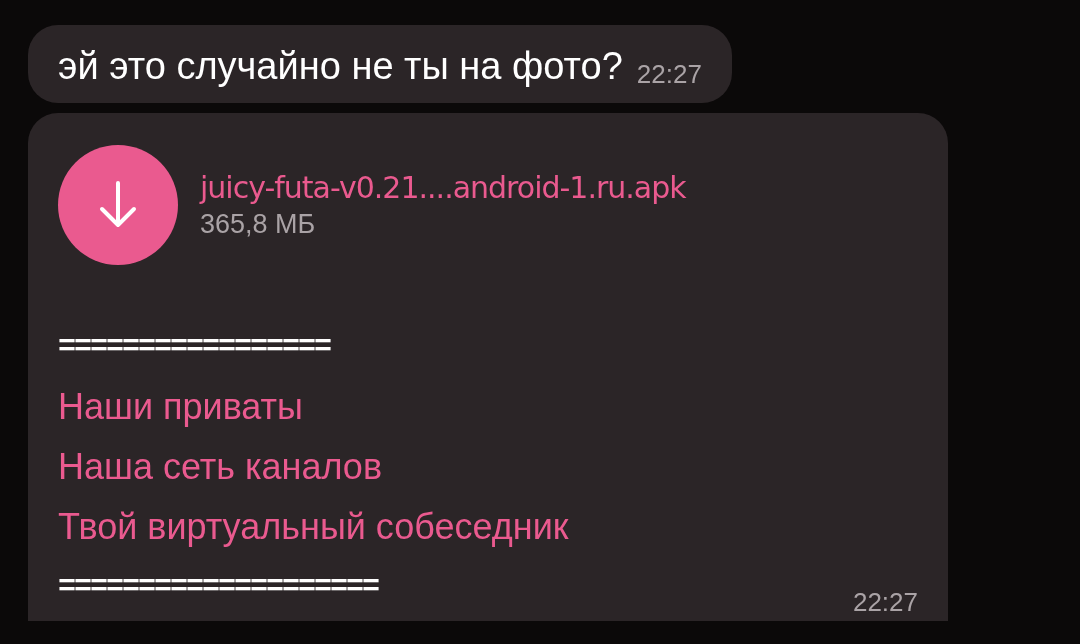 This screenshot has height=644, width=1080. I want to click on caption-link: Наша сеть каналов, so click(220, 466).